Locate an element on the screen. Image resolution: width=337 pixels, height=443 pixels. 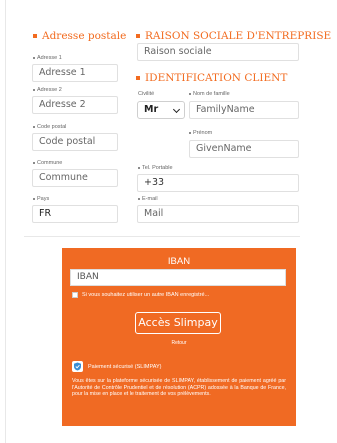
secure-payment-label: Paiement sécurisé (SLIMPAY) is located at coordinates (125, 366).